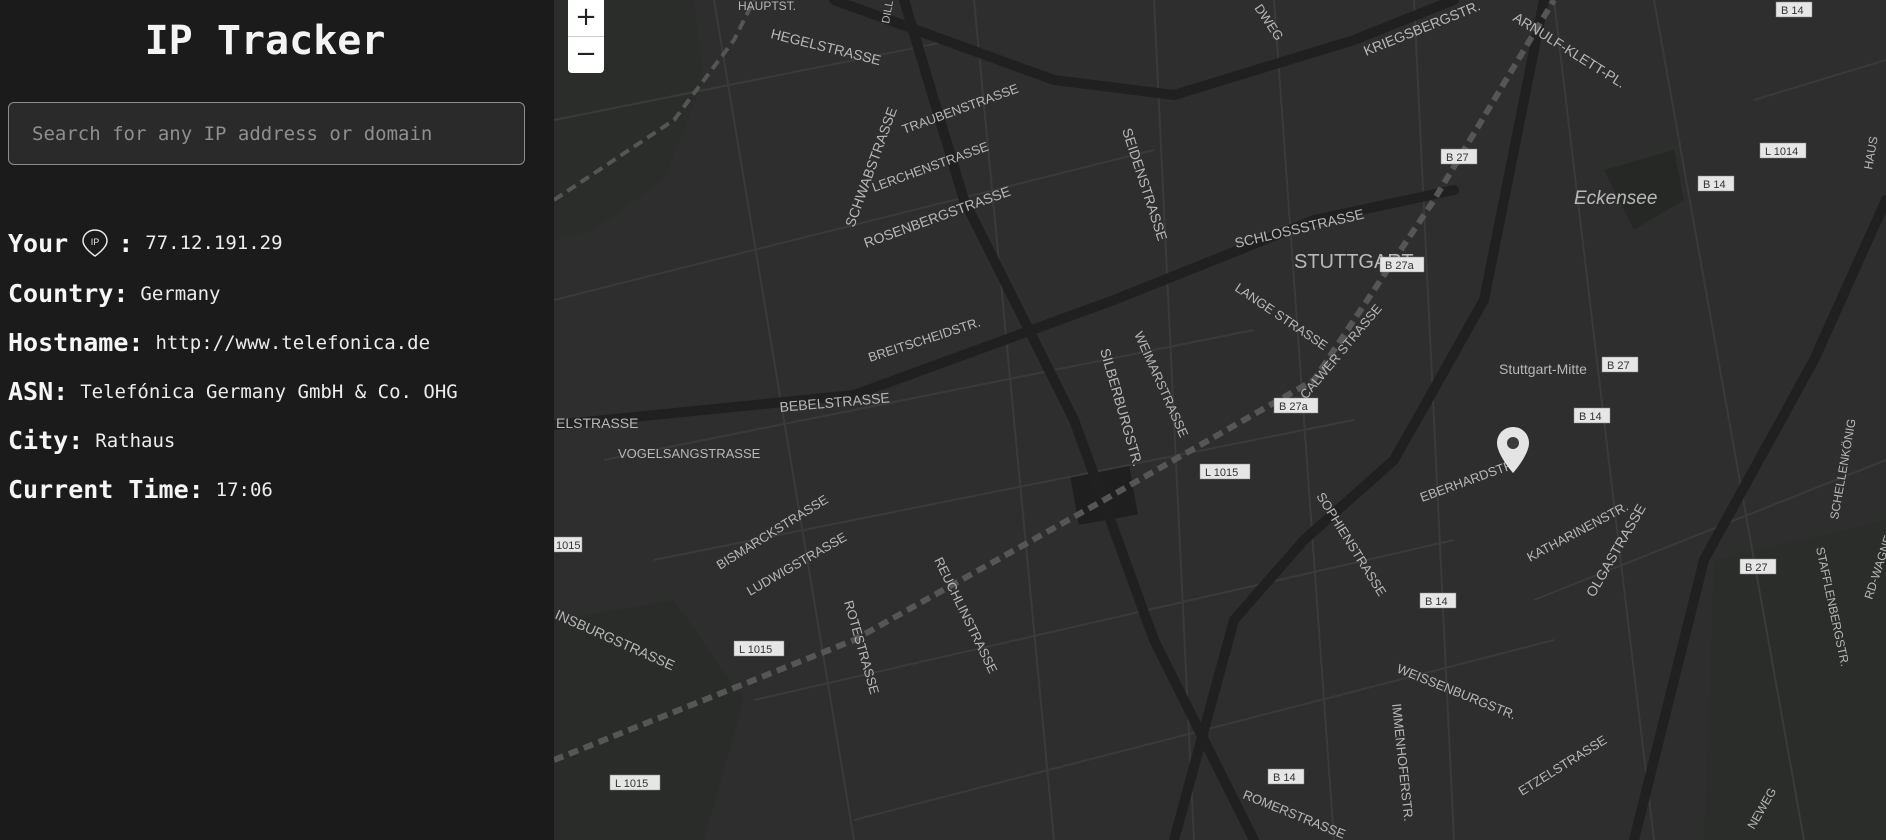 This screenshot has height=840, width=1886. Describe the element at coordinates (265, 41) in the screenshot. I see `app-title: IP Tracker` at that location.